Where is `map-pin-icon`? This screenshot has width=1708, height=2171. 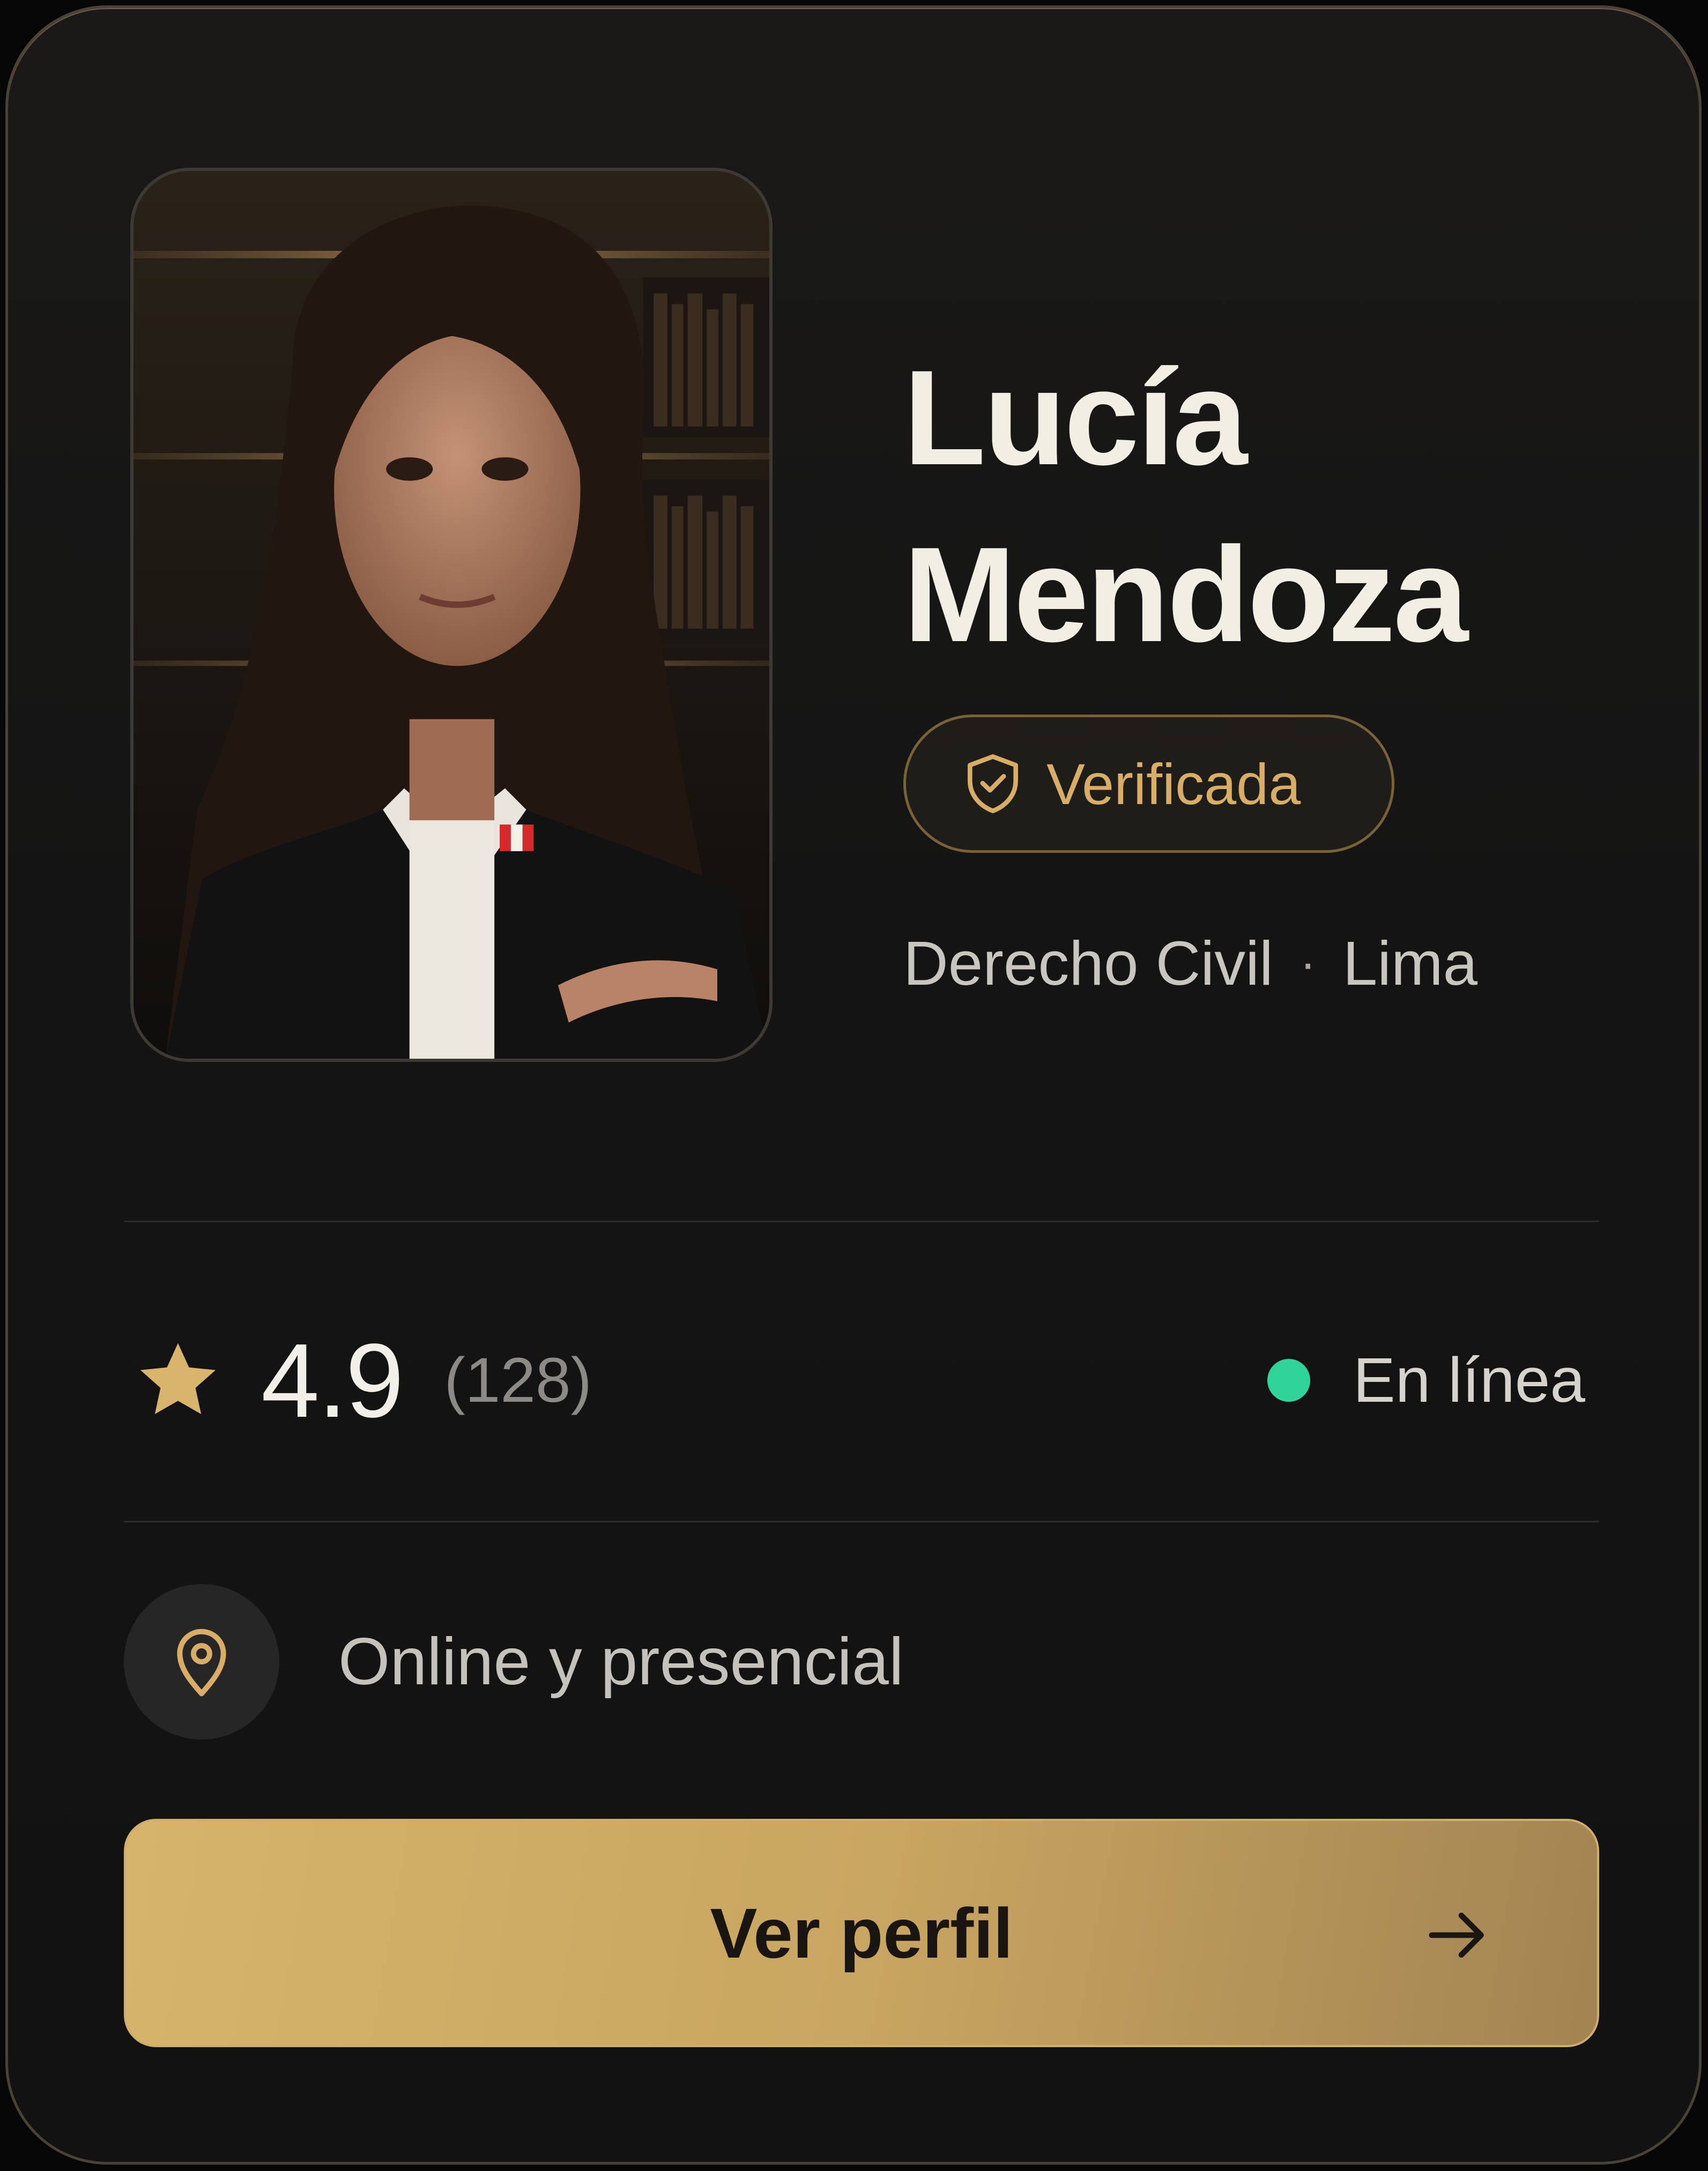 map-pin-icon is located at coordinates (201, 1663).